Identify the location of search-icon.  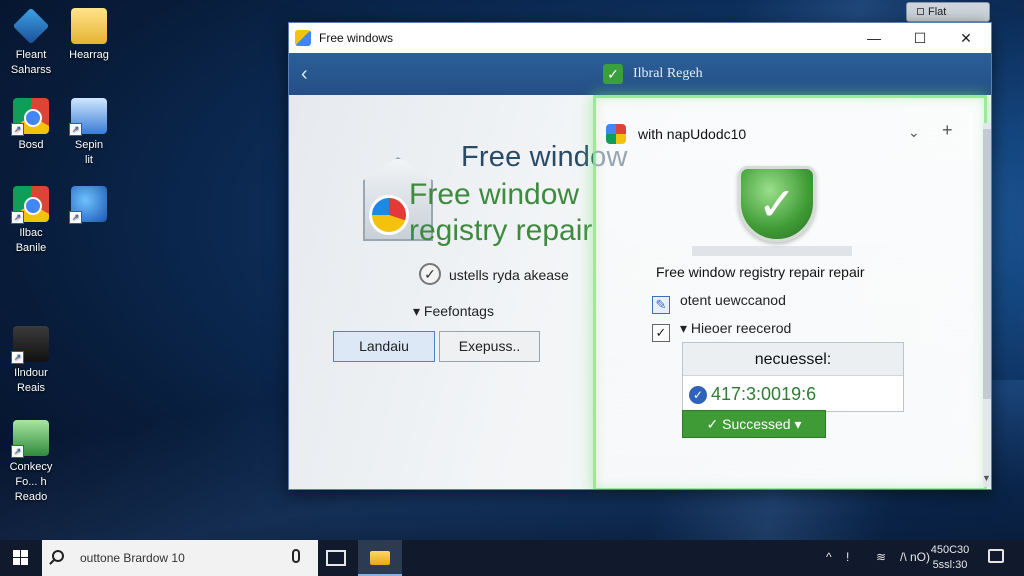
(58, 556).